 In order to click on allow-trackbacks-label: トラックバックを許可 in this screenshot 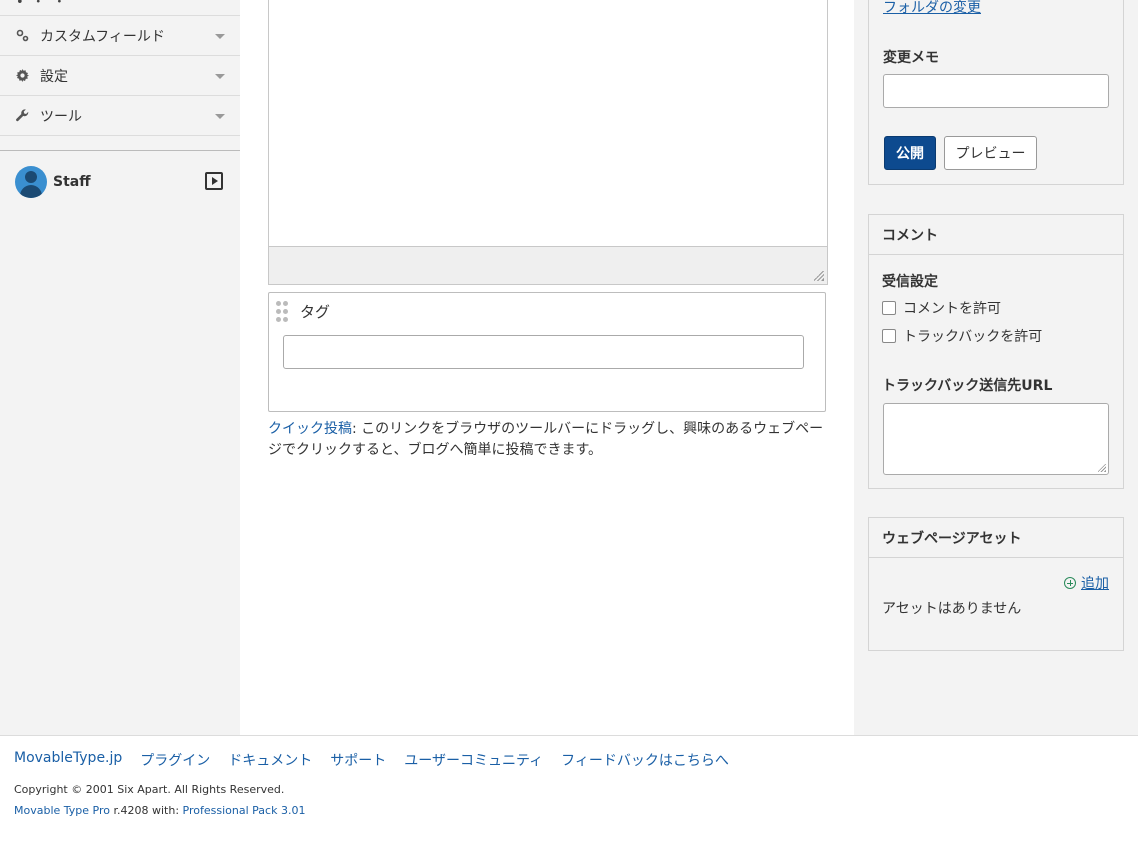, I will do `click(973, 337)`.